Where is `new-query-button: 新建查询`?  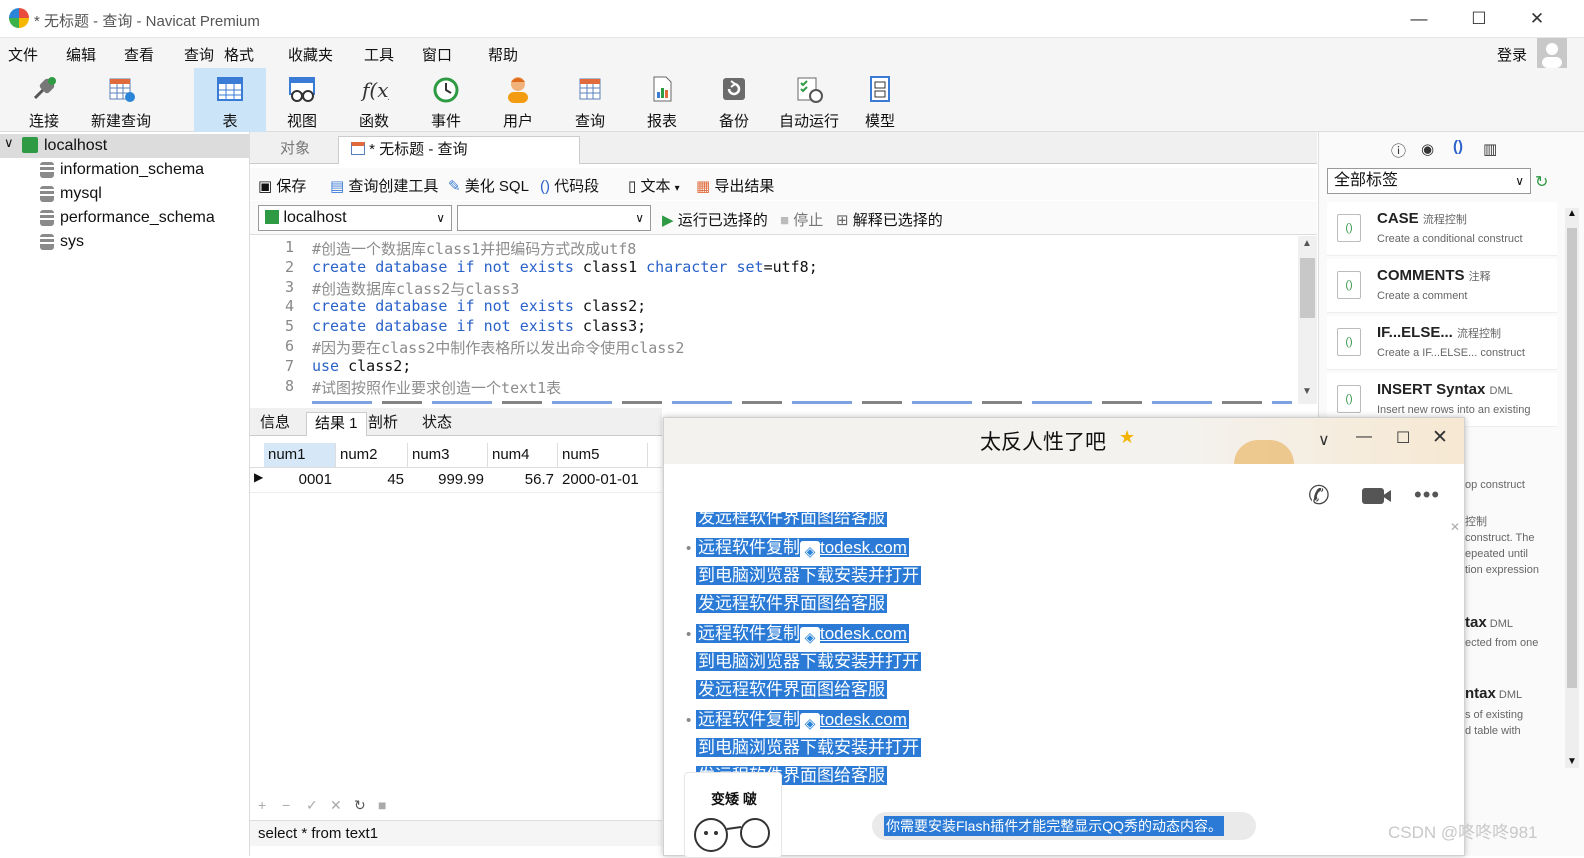
new-query-button: 新建查询 is located at coordinates (121, 100).